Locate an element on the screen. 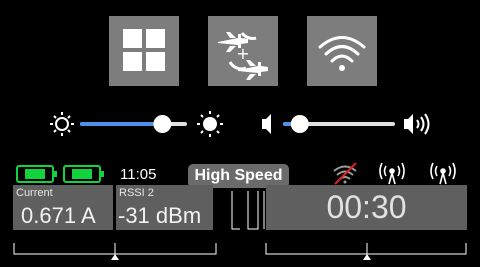 This screenshot has height=267, width=480. rssi-value: -31 dBm is located at coordinates (160, 215).